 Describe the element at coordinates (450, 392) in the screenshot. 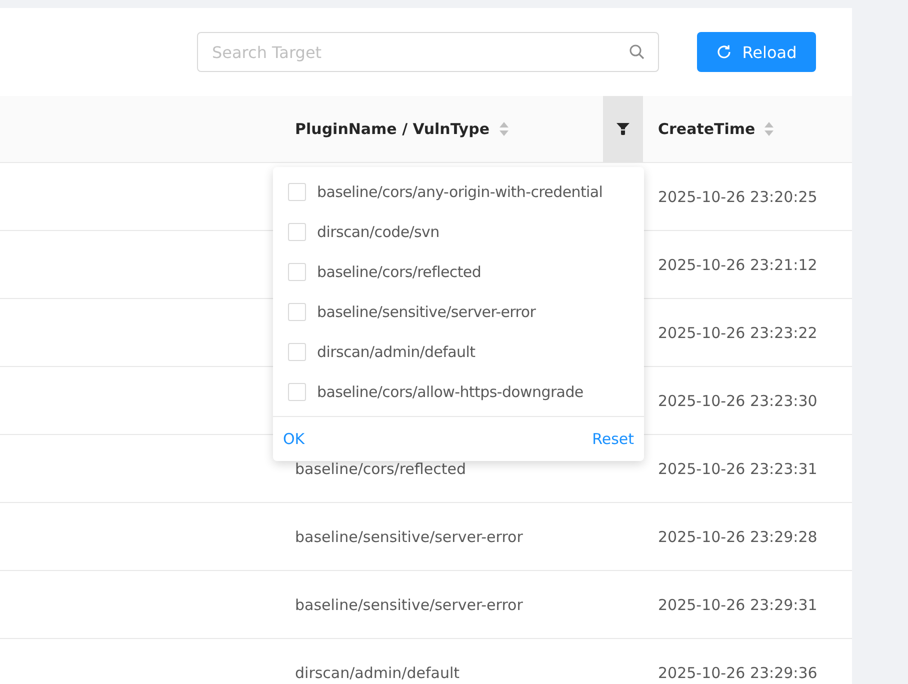

I see `filter-option: baseline/cors/allow-https-downgrade` at that location.